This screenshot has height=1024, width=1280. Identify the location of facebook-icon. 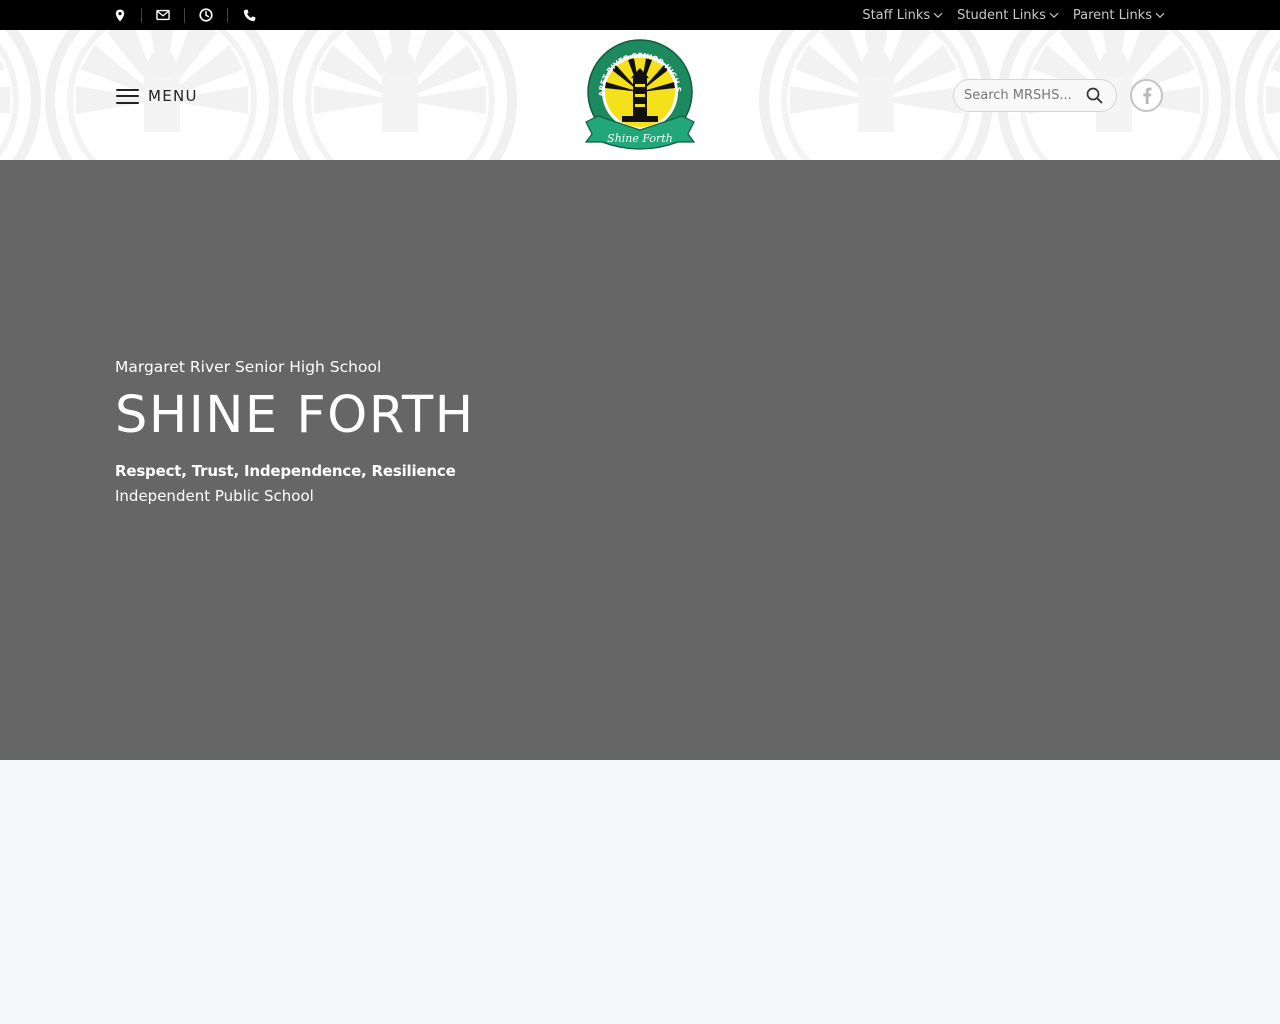
(1146, 95).